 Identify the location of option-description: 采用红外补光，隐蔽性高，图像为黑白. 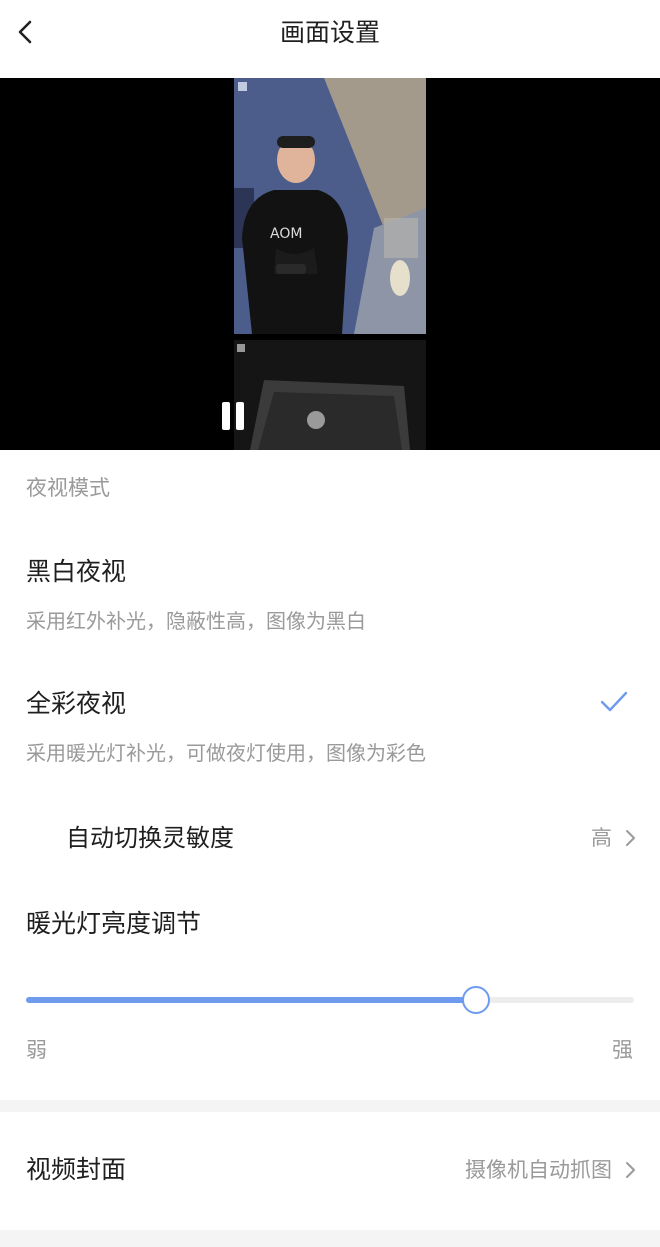
(196, 621).